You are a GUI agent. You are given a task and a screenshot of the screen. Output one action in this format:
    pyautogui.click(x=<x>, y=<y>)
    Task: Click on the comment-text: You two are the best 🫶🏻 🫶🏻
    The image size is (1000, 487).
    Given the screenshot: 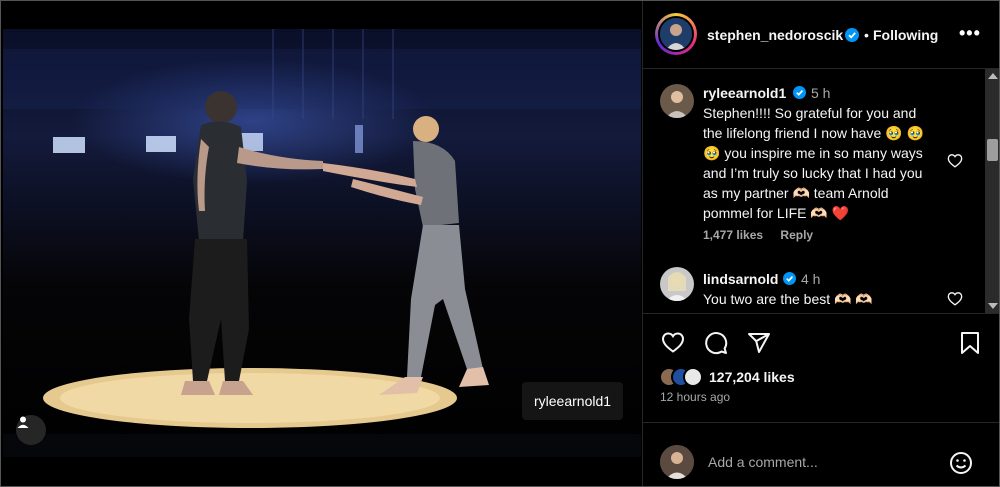 What is the action you would take?
    pyautogui.click(x=788, y=299)
    